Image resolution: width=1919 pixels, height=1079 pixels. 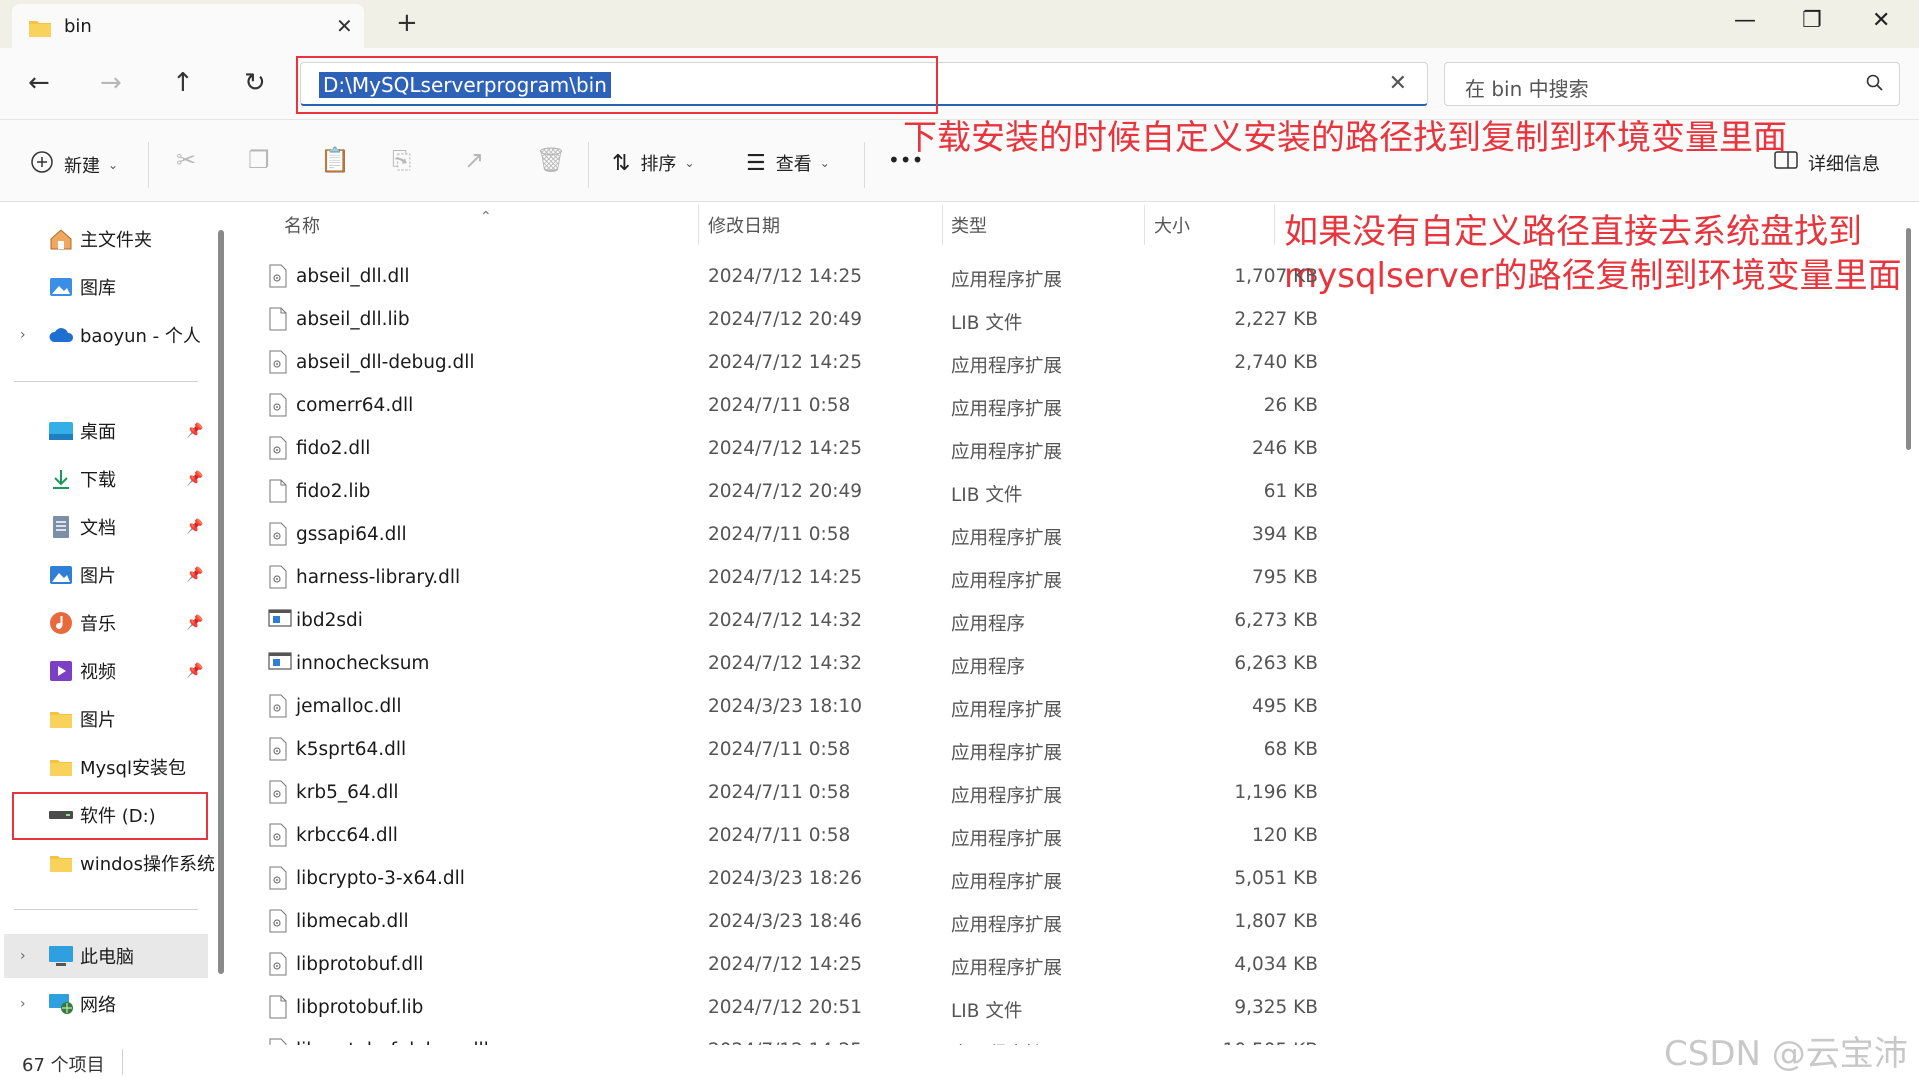 I want to click on forward-button: →, so click(x=111, y=83).